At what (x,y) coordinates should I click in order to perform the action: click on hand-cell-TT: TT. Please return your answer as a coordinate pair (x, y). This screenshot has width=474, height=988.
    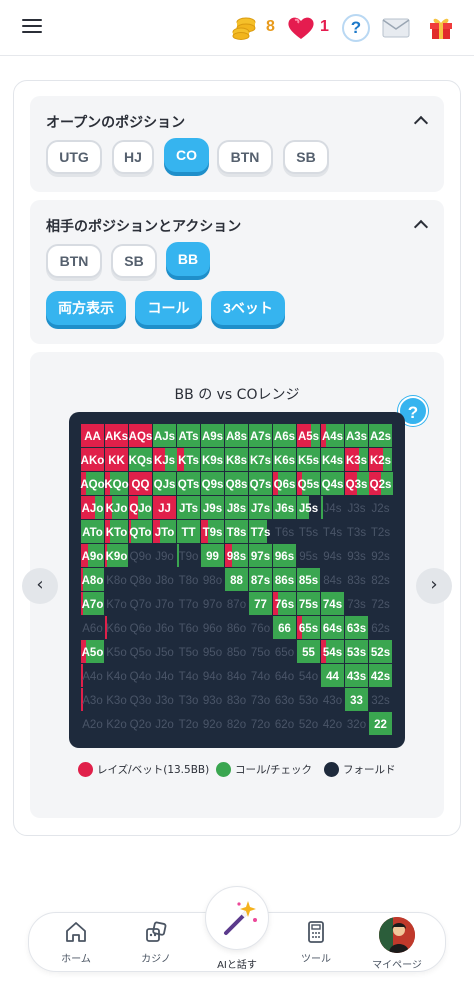
    Looking at the image, I should click on (188, 531).